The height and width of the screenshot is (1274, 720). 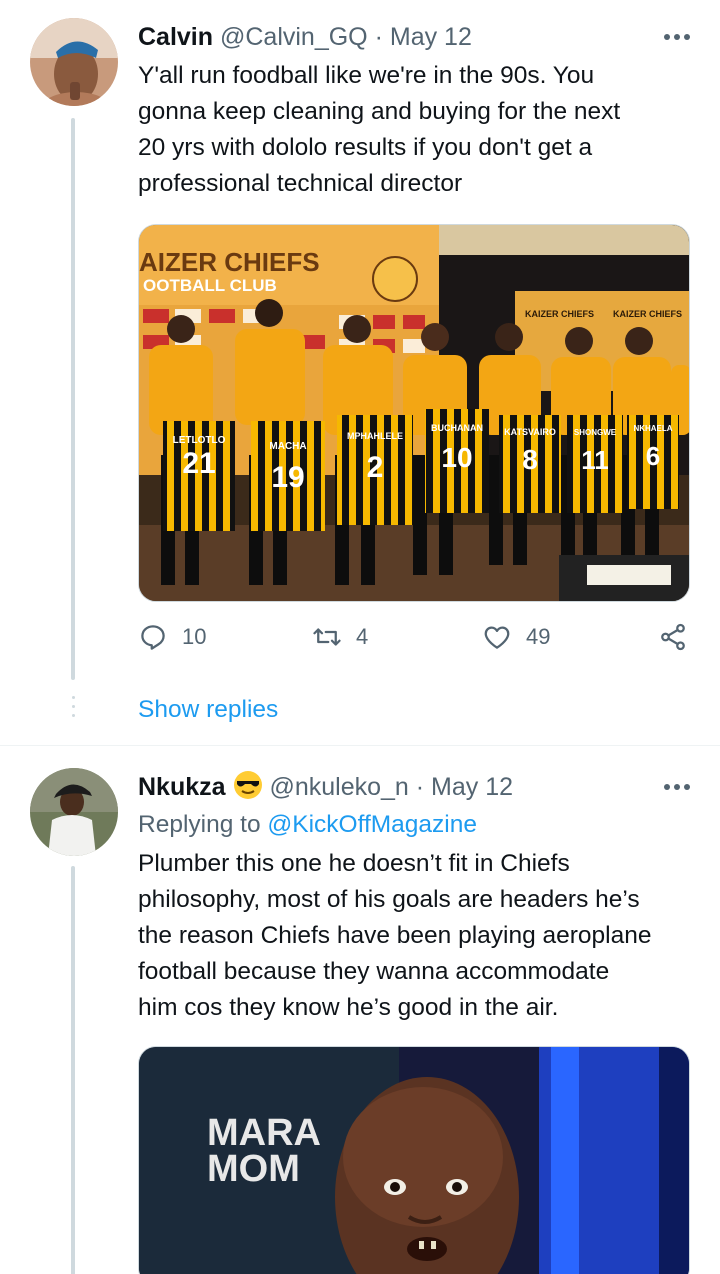 I want to click on reply-count: 10, so click(x=194, y=636).